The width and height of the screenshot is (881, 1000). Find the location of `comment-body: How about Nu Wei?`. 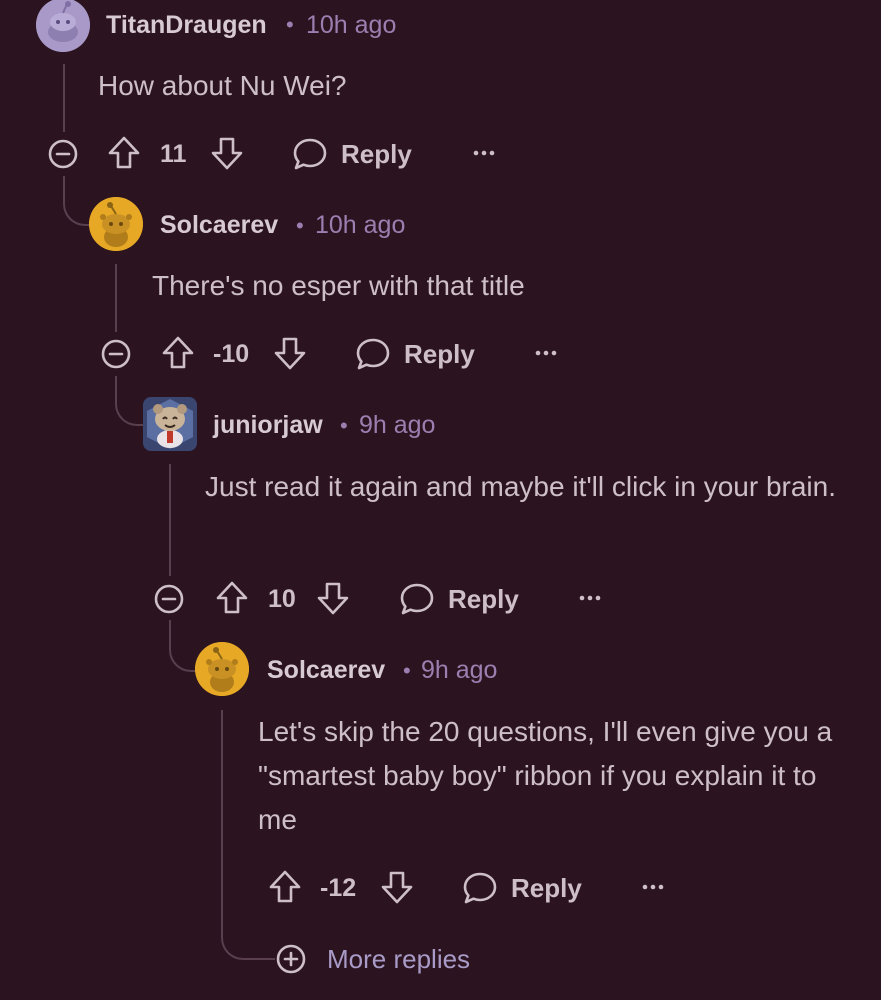

comment-body: How about Nu Wei? is located at coordinates (222, 85).